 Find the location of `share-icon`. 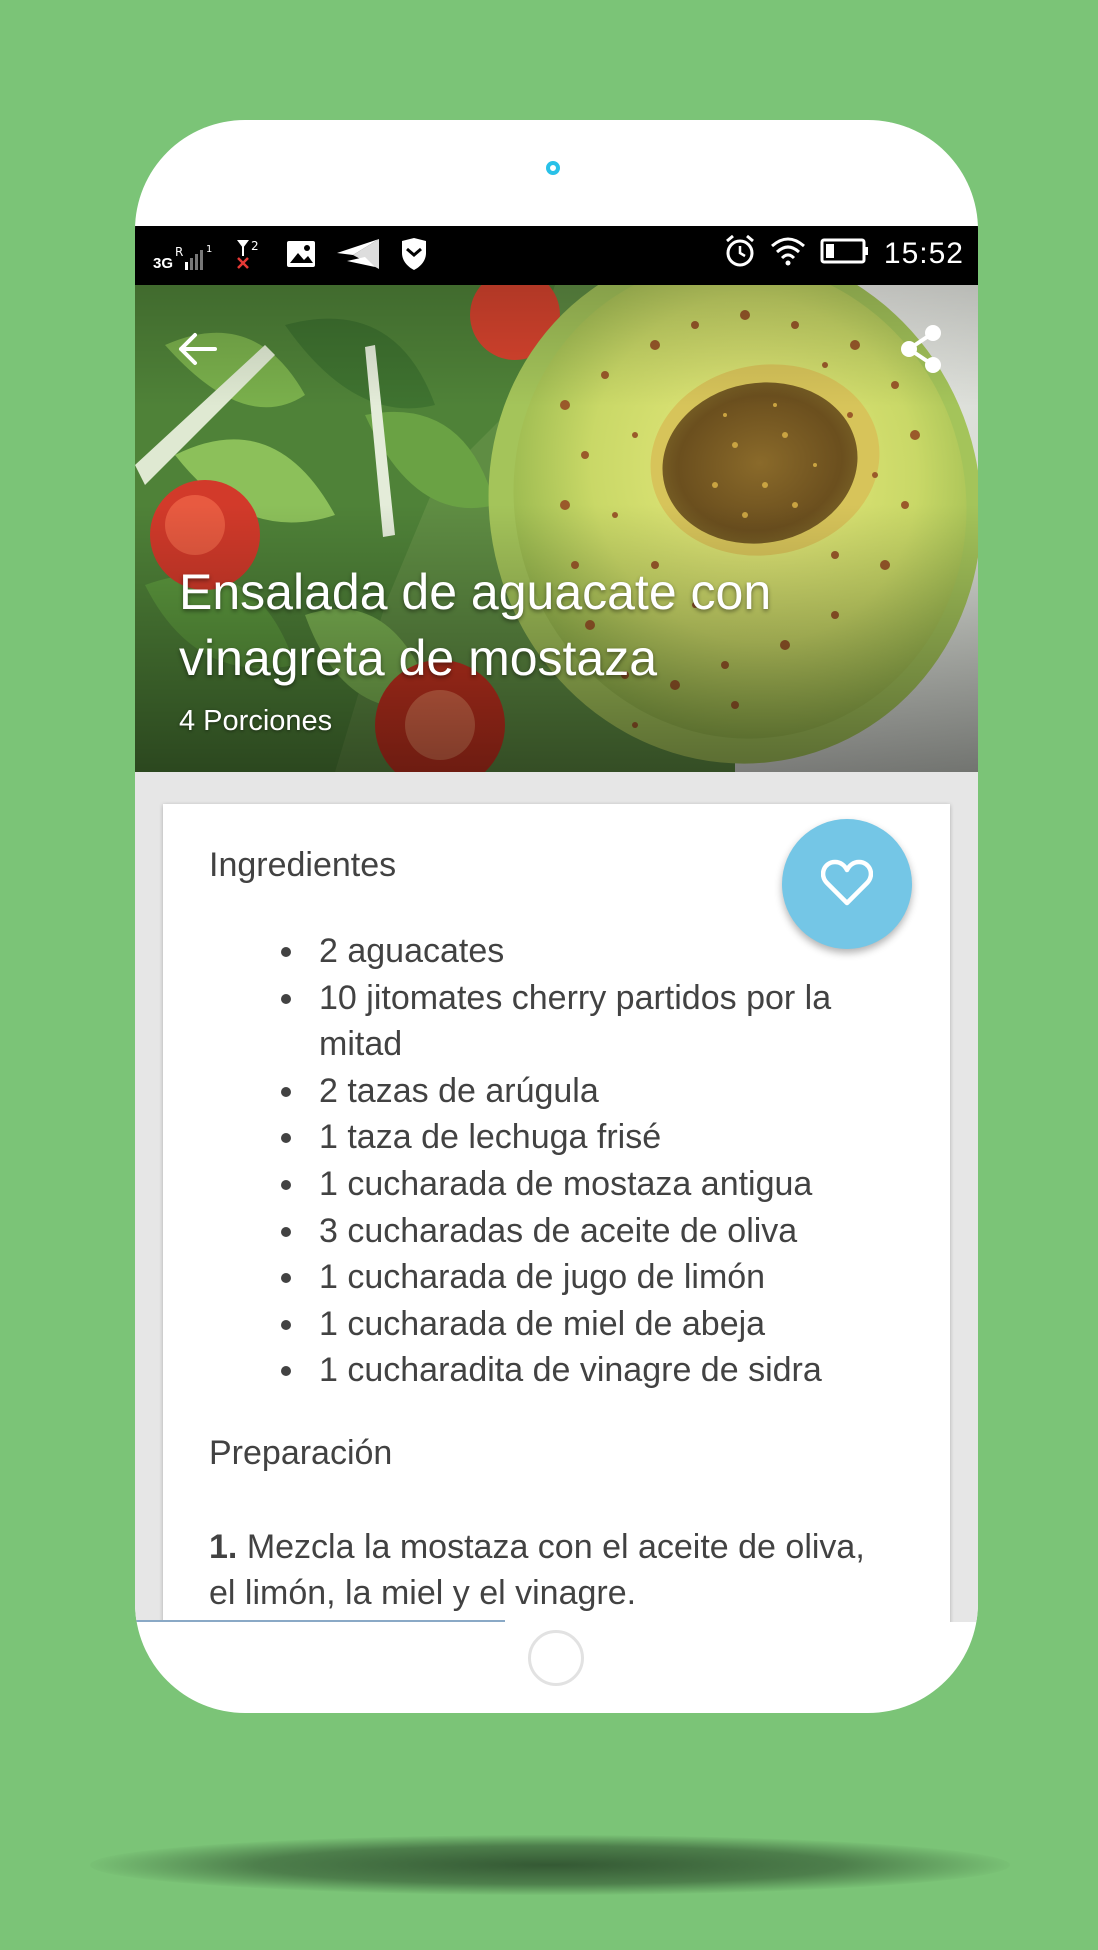

share-icon is located at coordinates (921, 349).